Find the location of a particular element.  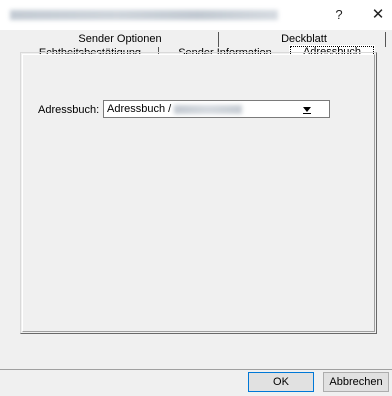

cancel-button: Abbrechen is located at coordinates (356, 382).